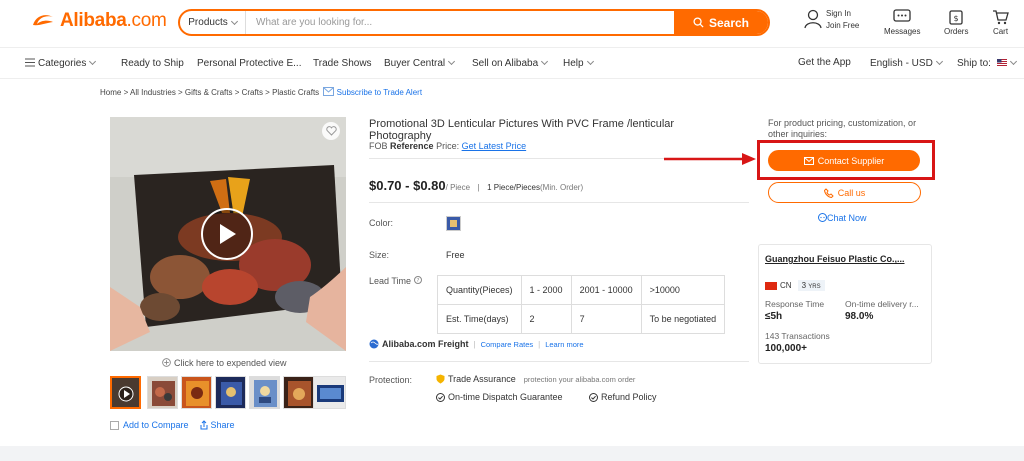  What do you see at coordinates (786, 348) in the screenshot?
I see `transactions-value: 100,000+` at bounding box center [786, 348].